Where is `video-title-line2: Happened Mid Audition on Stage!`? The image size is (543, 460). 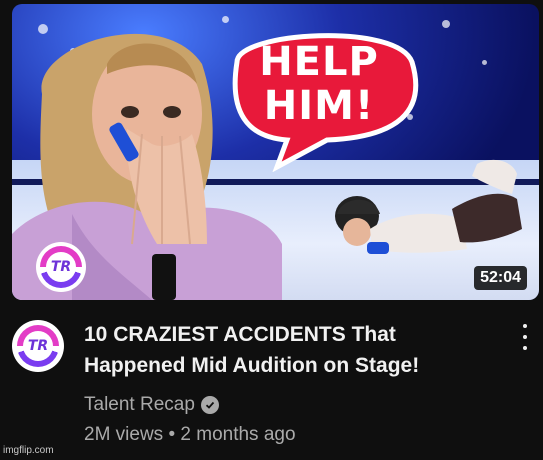
video-title-line2: Happened Mid Audition on Stage! is located at coordinates (252, 365).